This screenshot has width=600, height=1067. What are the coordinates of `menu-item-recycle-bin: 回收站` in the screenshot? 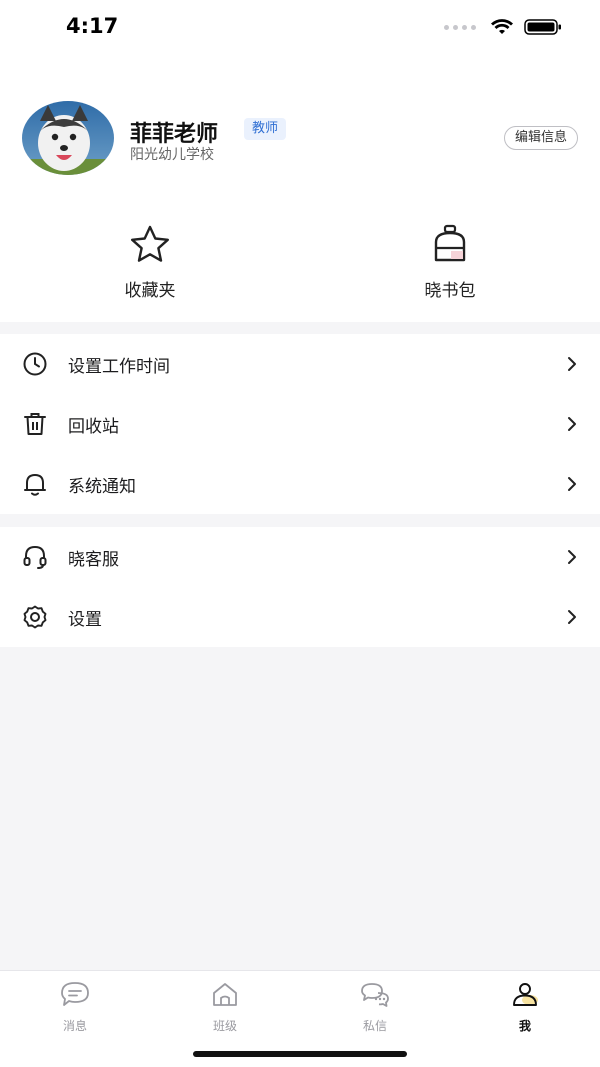 It's located at (300, 424).